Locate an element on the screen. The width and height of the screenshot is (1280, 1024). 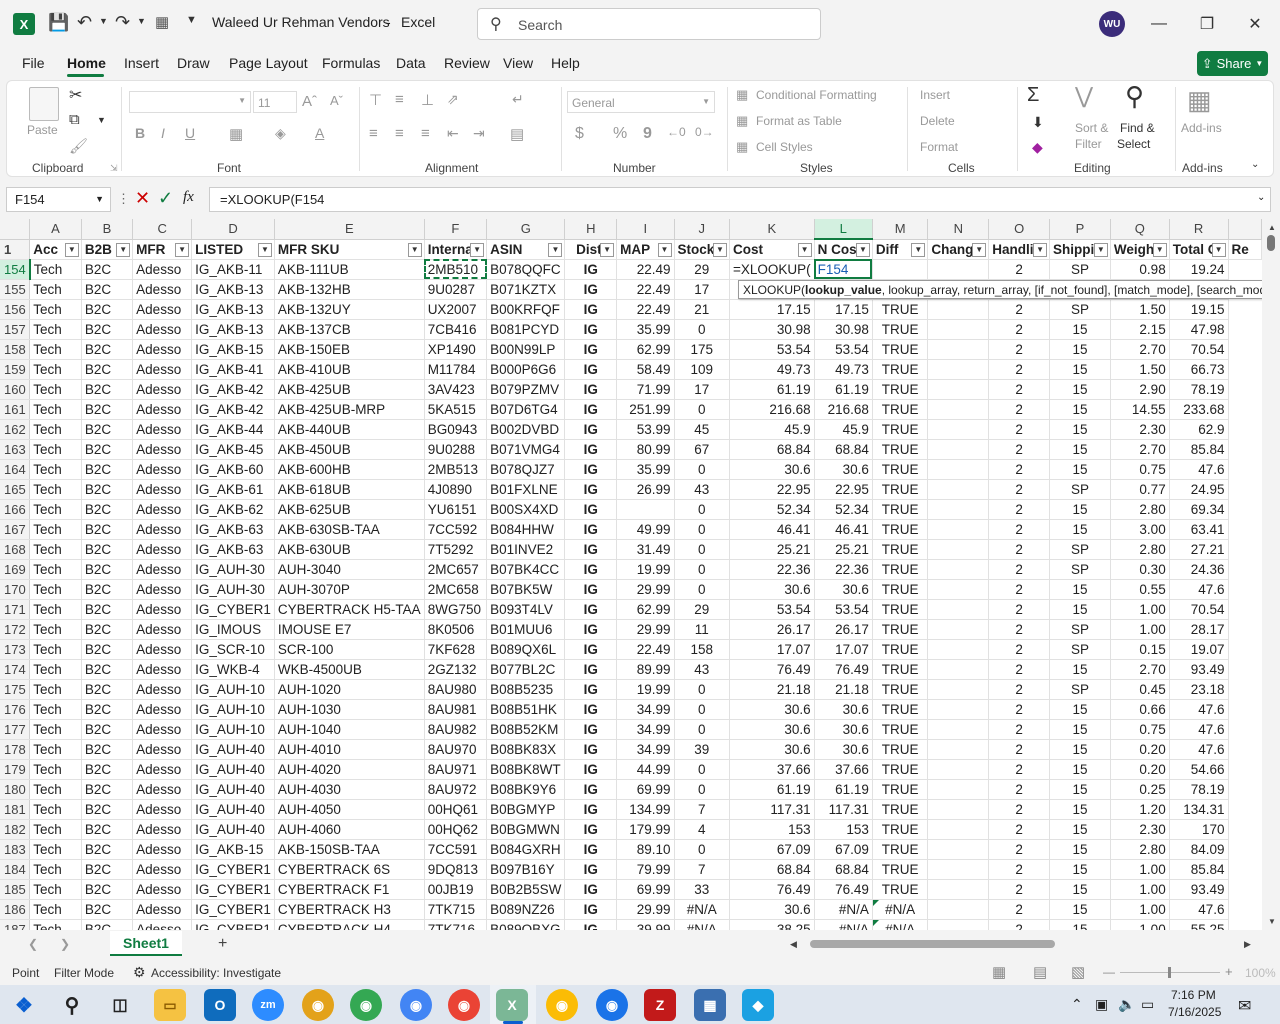
row-number: 179 is located at coordinates (15, 769).